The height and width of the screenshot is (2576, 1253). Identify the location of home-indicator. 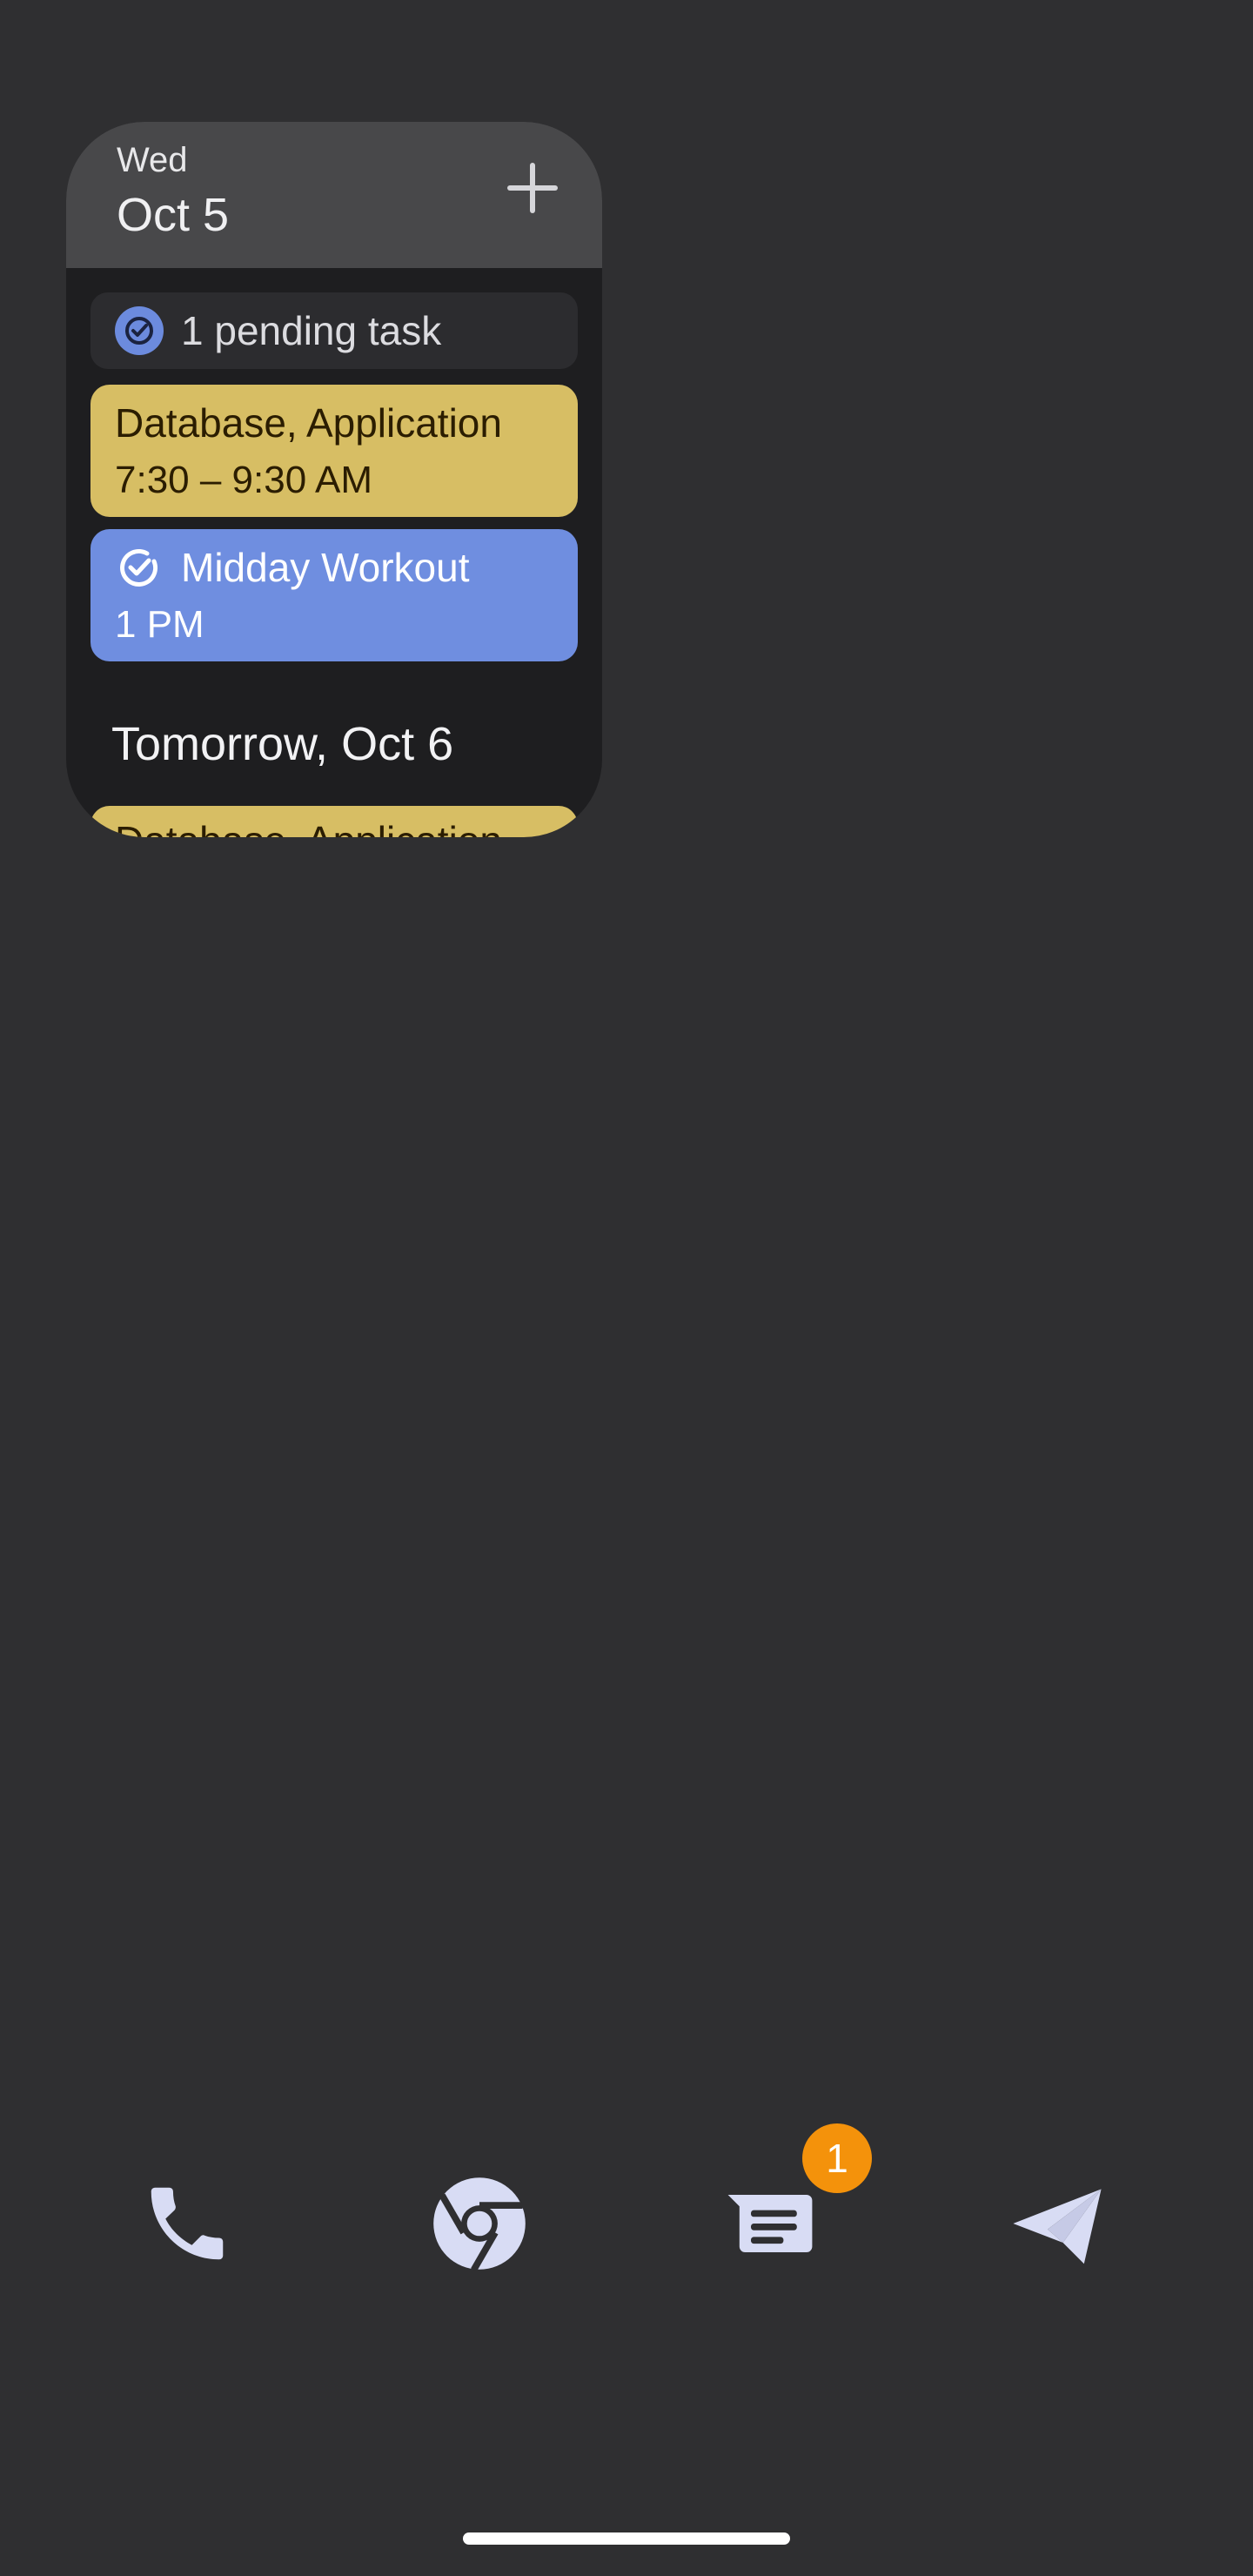
(626, 2538).